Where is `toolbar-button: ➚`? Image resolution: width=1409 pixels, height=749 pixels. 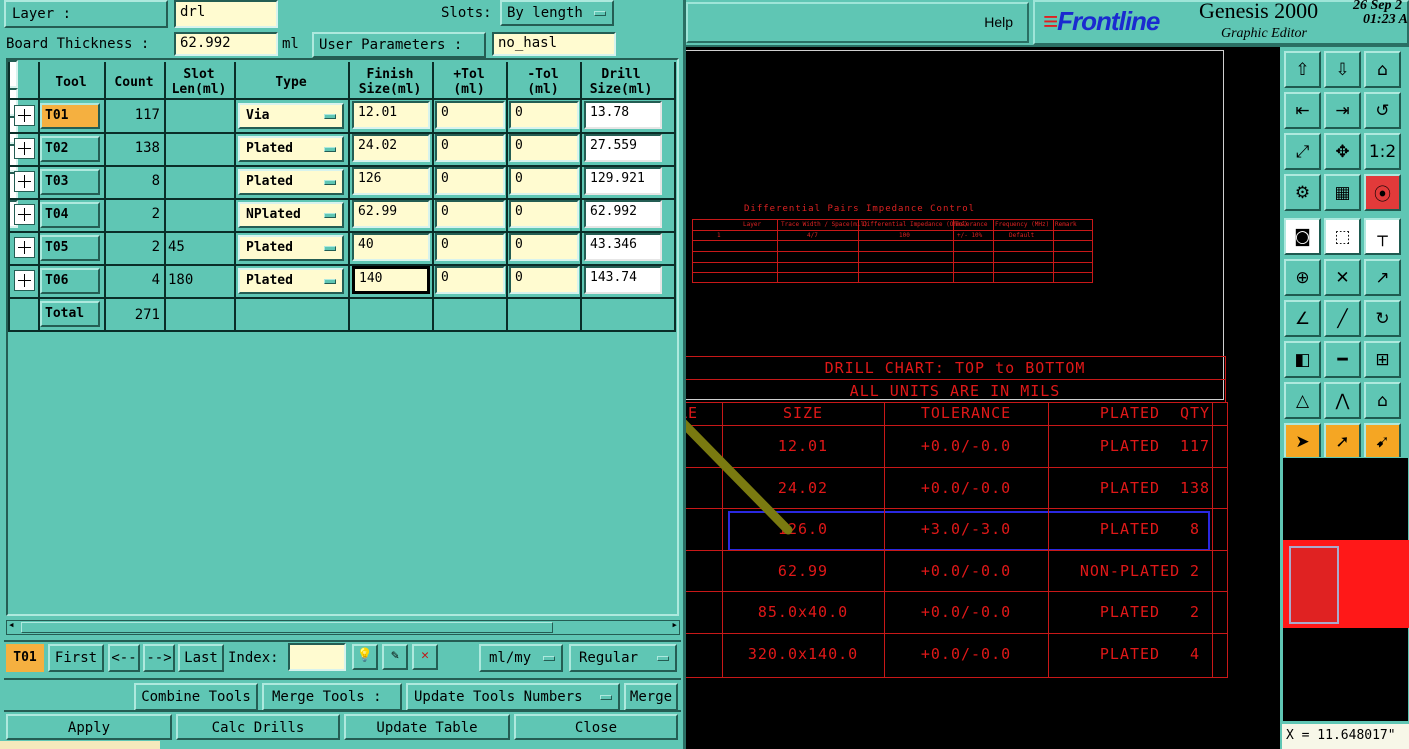 toolbar-button: ➚ is located at coordinates (1342, 441).